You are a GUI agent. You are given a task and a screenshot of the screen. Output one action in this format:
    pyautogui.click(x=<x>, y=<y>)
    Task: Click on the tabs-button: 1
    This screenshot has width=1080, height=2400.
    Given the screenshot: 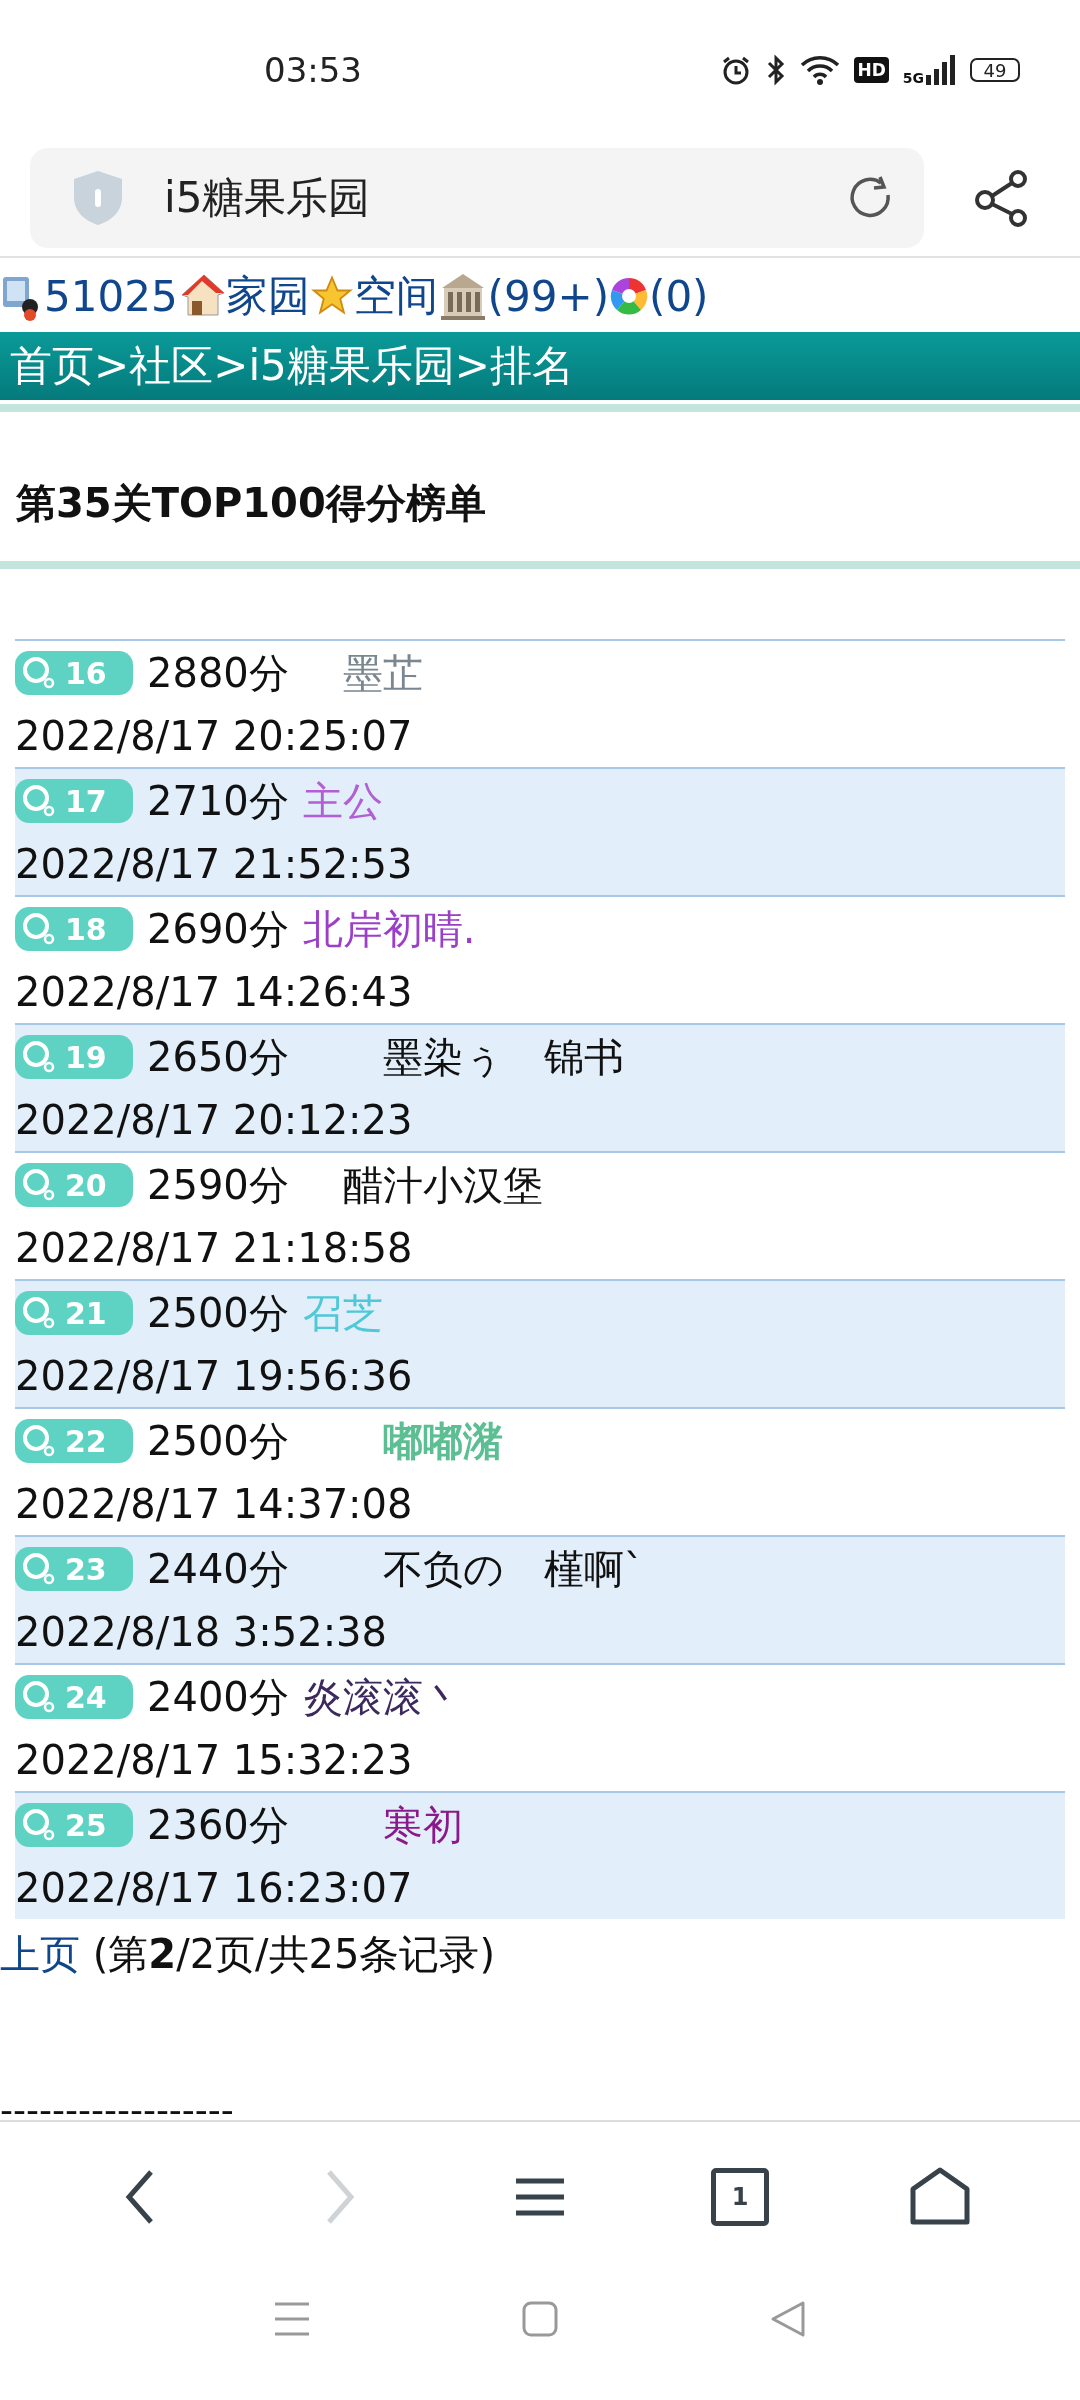 What is the action you would take?
    pyautogui.click(x=740, y=2197)
    